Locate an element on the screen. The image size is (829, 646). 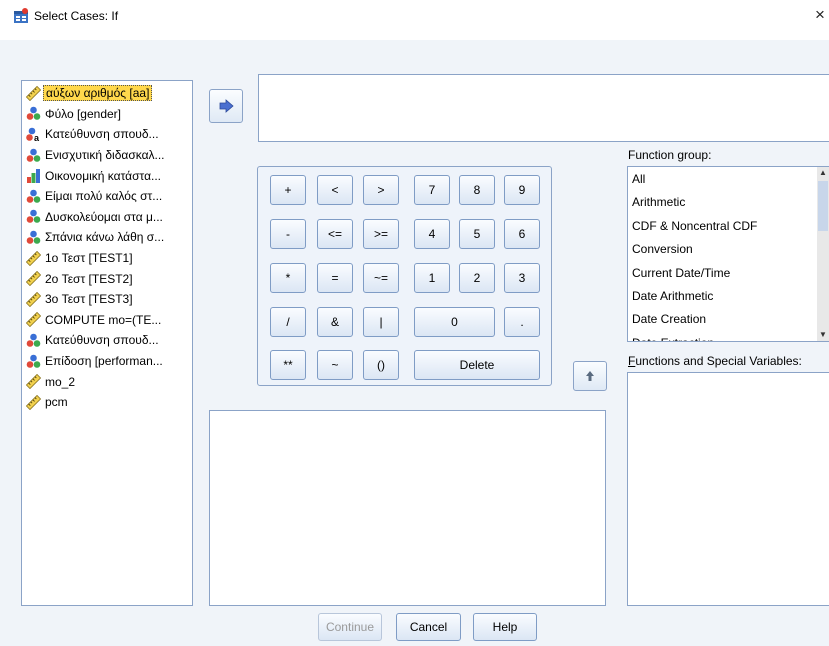
function-group-item: Date Arithmetic is located at coordinates (730, 297).